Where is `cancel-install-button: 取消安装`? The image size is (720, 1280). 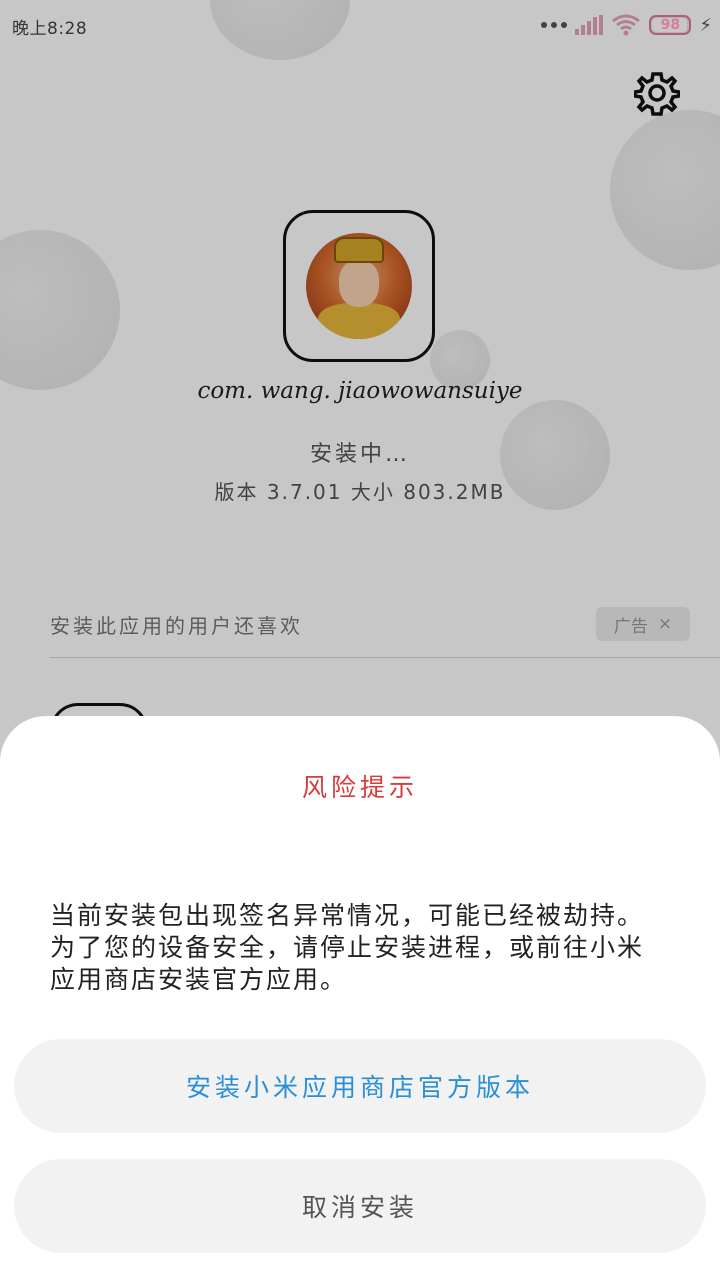
cancel-install-button: 取消安装 is located at coordinates (360, 1206).